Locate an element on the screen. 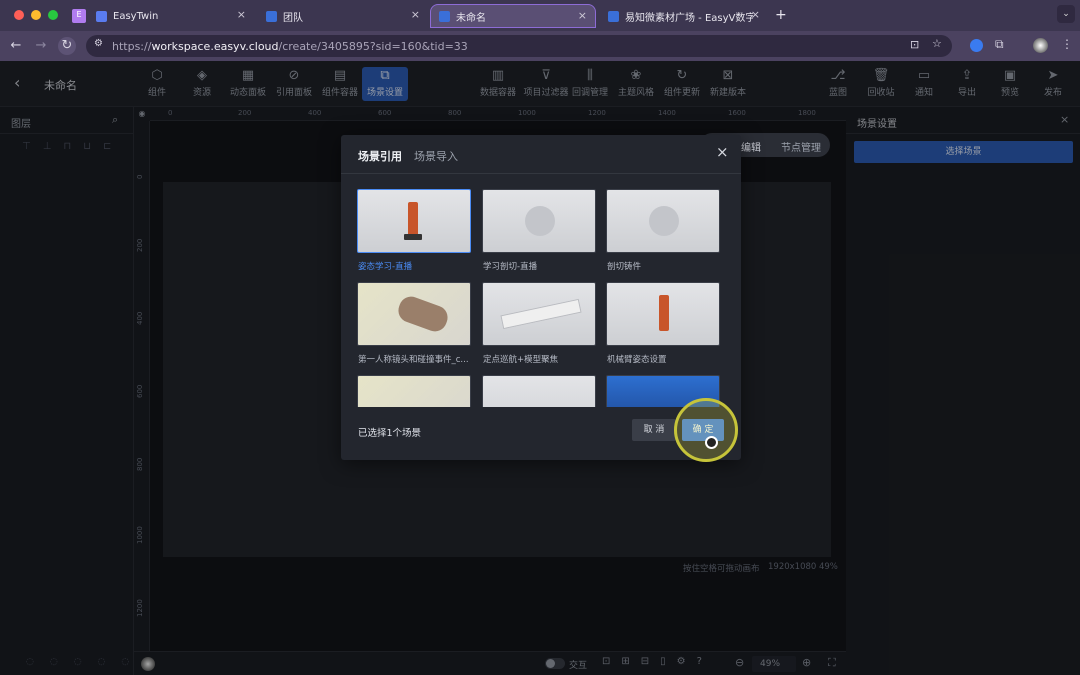  selection-status: 已选择1个场景 is located at coordinates (390, 433).